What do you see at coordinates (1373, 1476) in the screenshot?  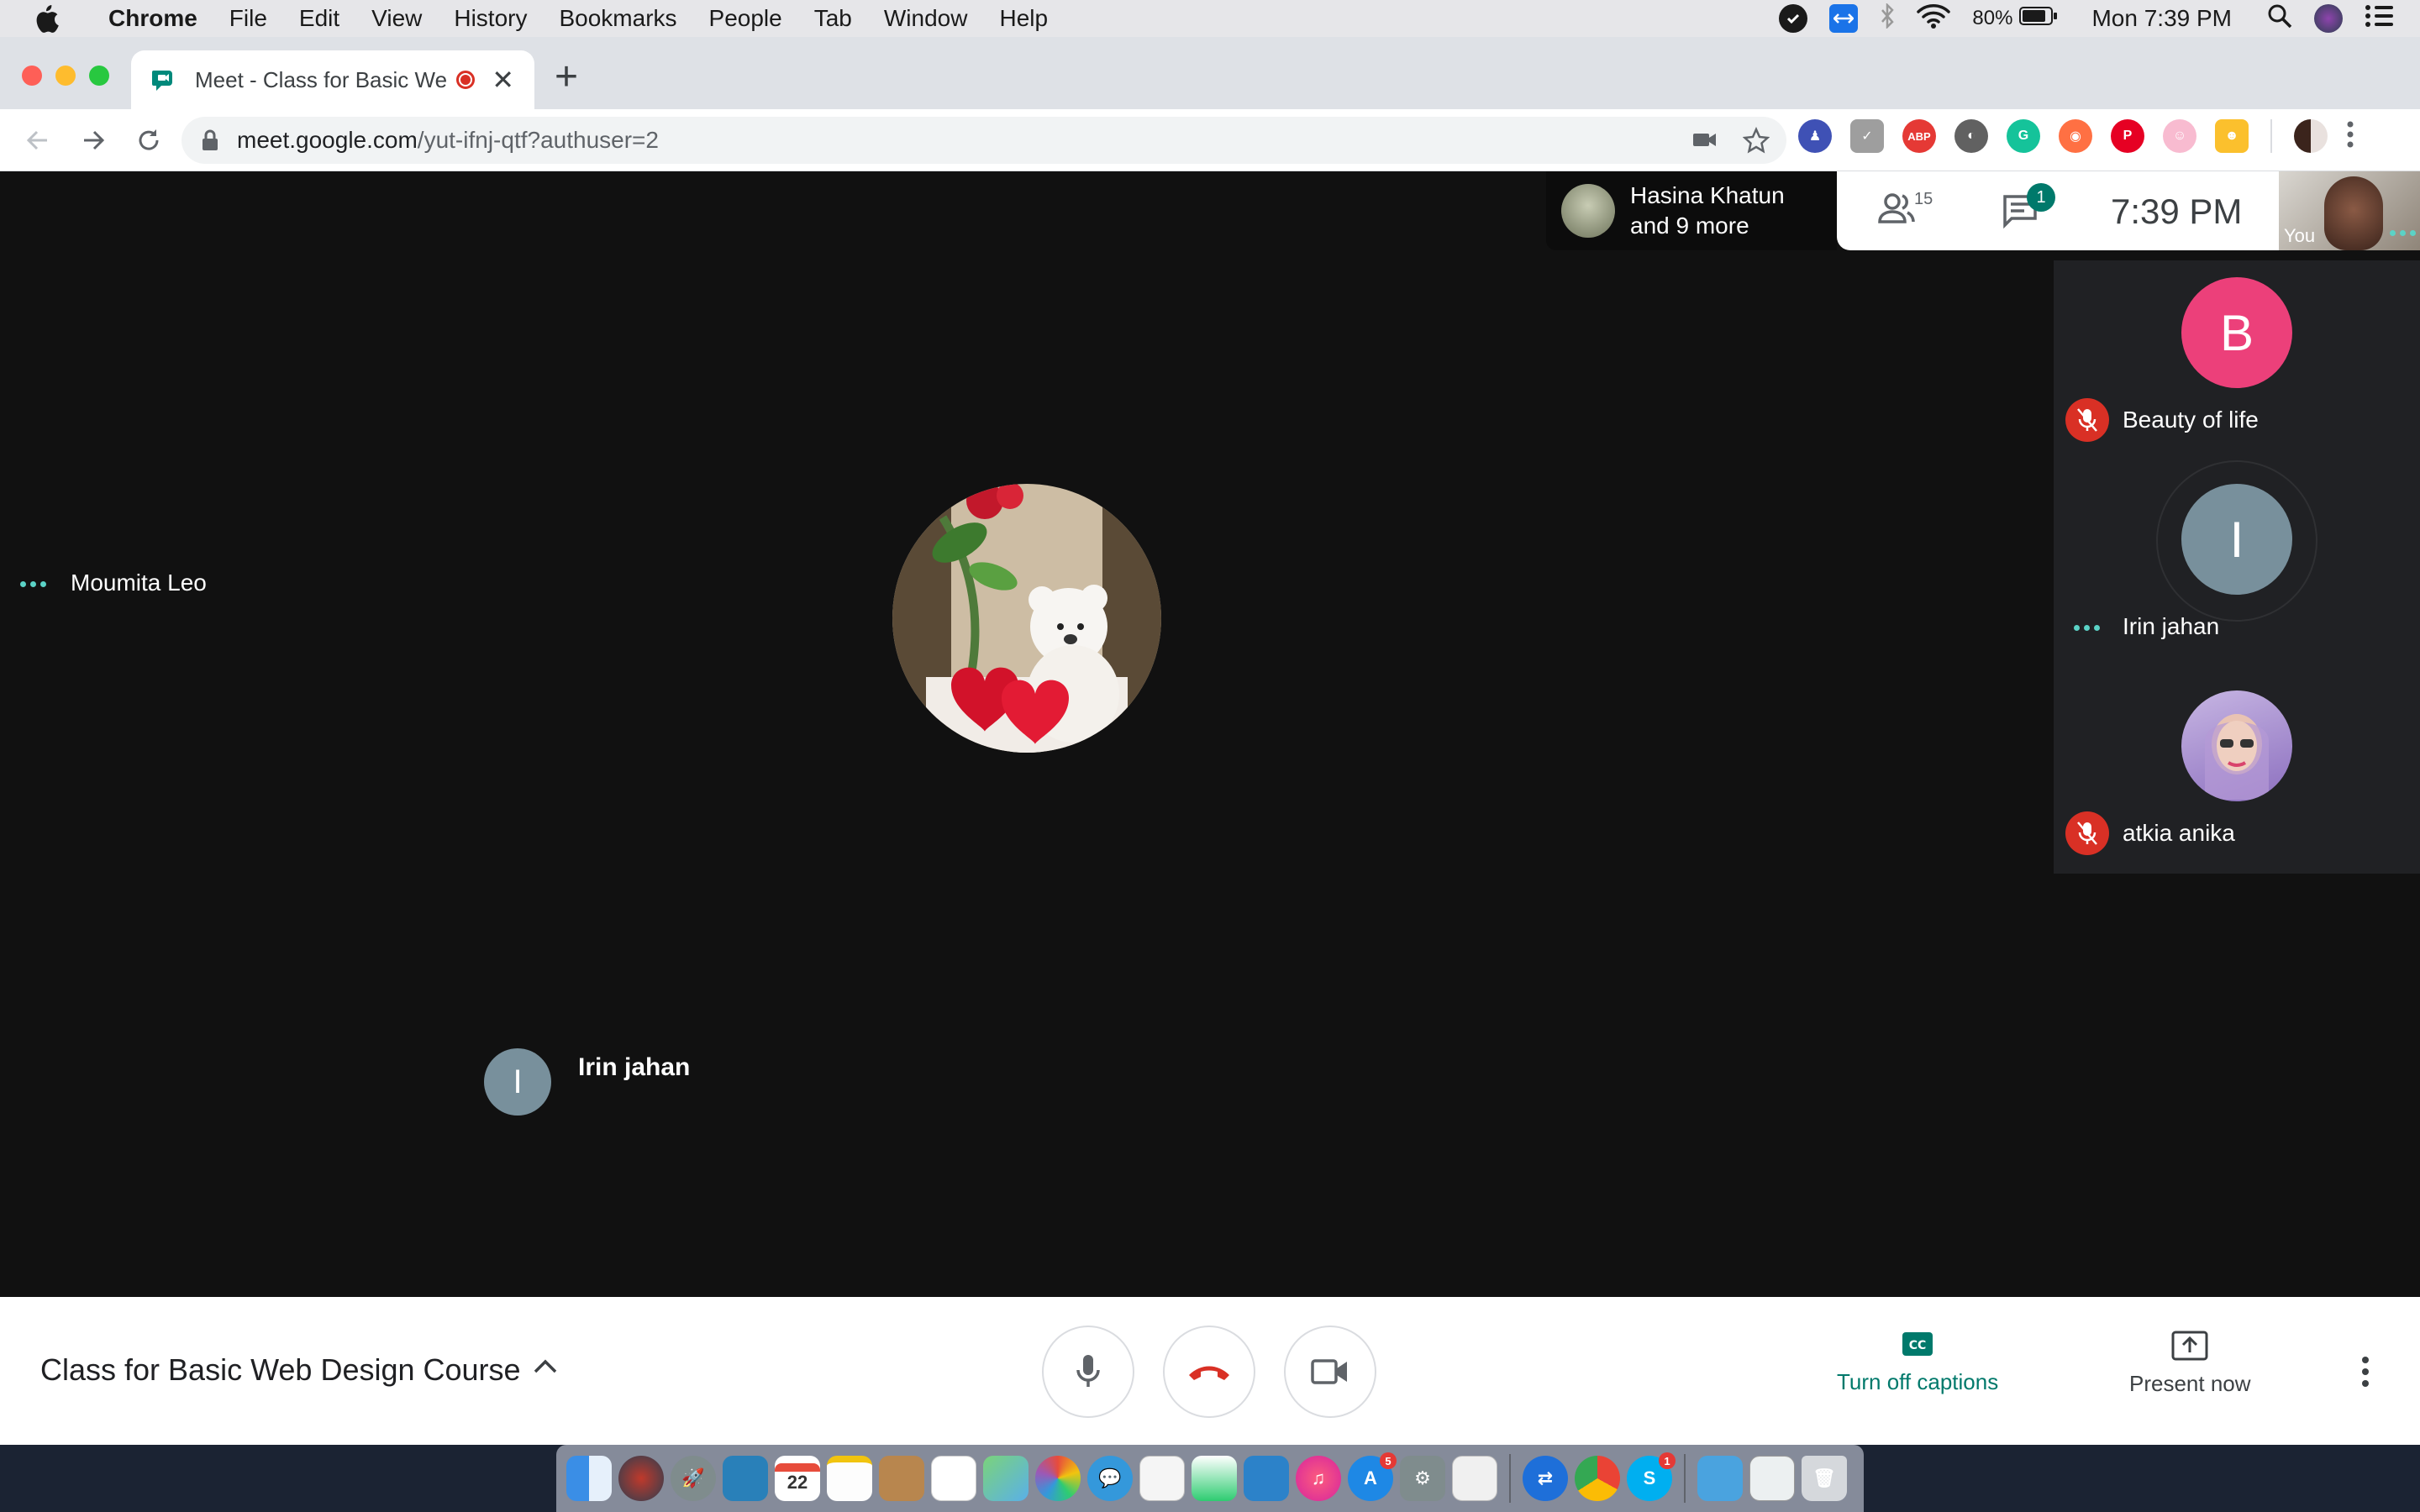 I see `app-store-icon: A5` at bounding box center [1373, 1476].